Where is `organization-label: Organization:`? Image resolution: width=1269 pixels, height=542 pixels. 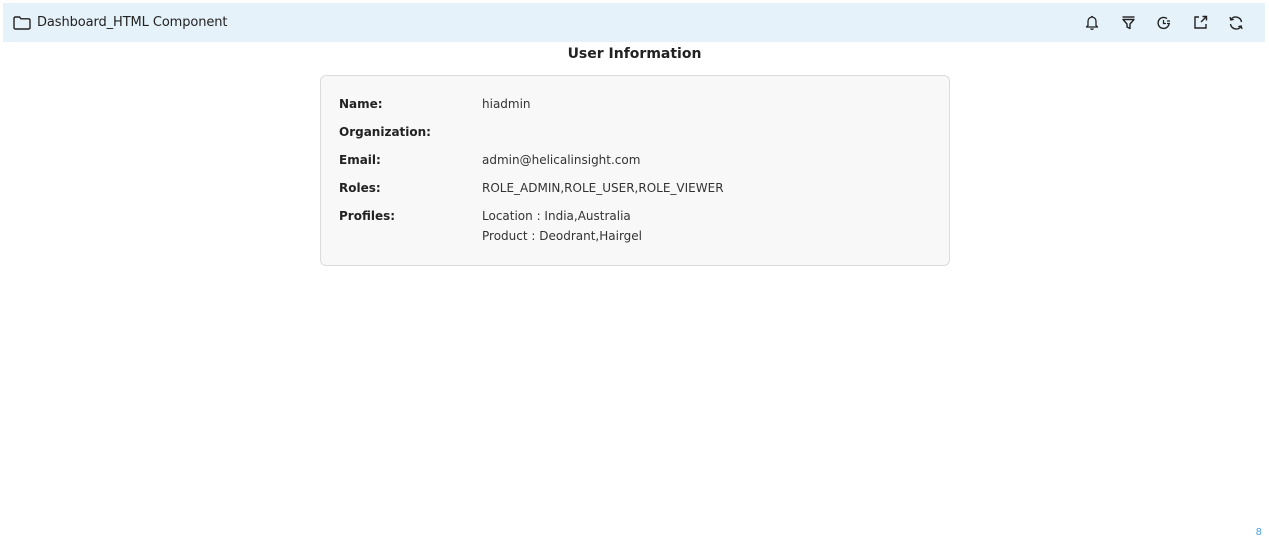
organization-label: Organization: is located at coordinates (385, 132).